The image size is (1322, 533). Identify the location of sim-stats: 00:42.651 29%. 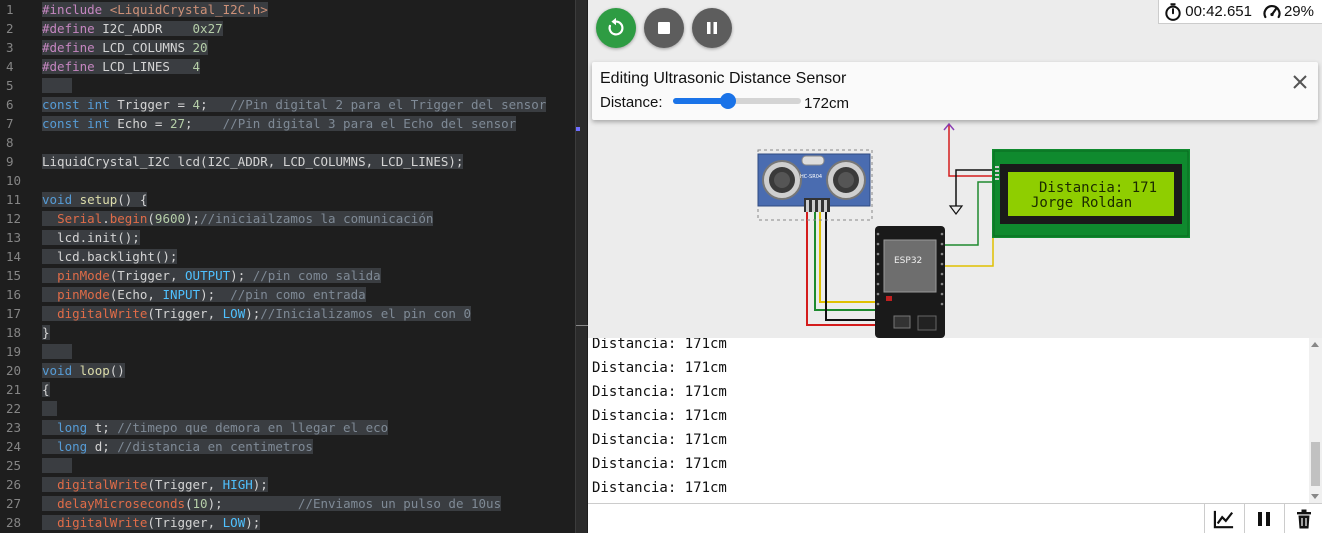
(1240, 12).